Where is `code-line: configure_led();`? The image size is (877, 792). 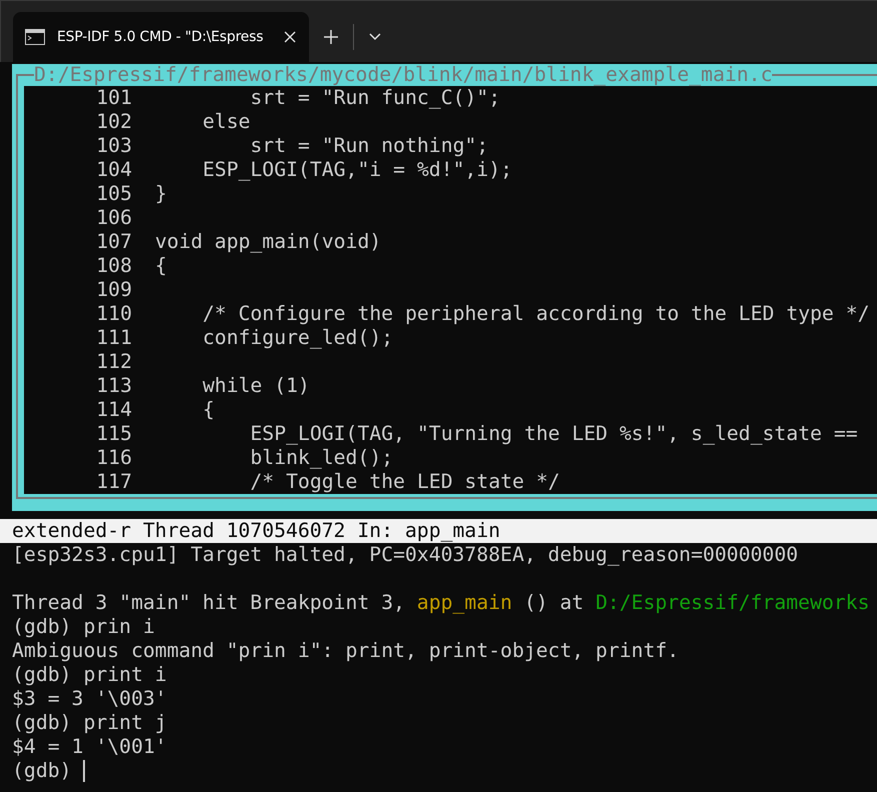
code-line: configure_led(); is located at coordinates (298, 338).